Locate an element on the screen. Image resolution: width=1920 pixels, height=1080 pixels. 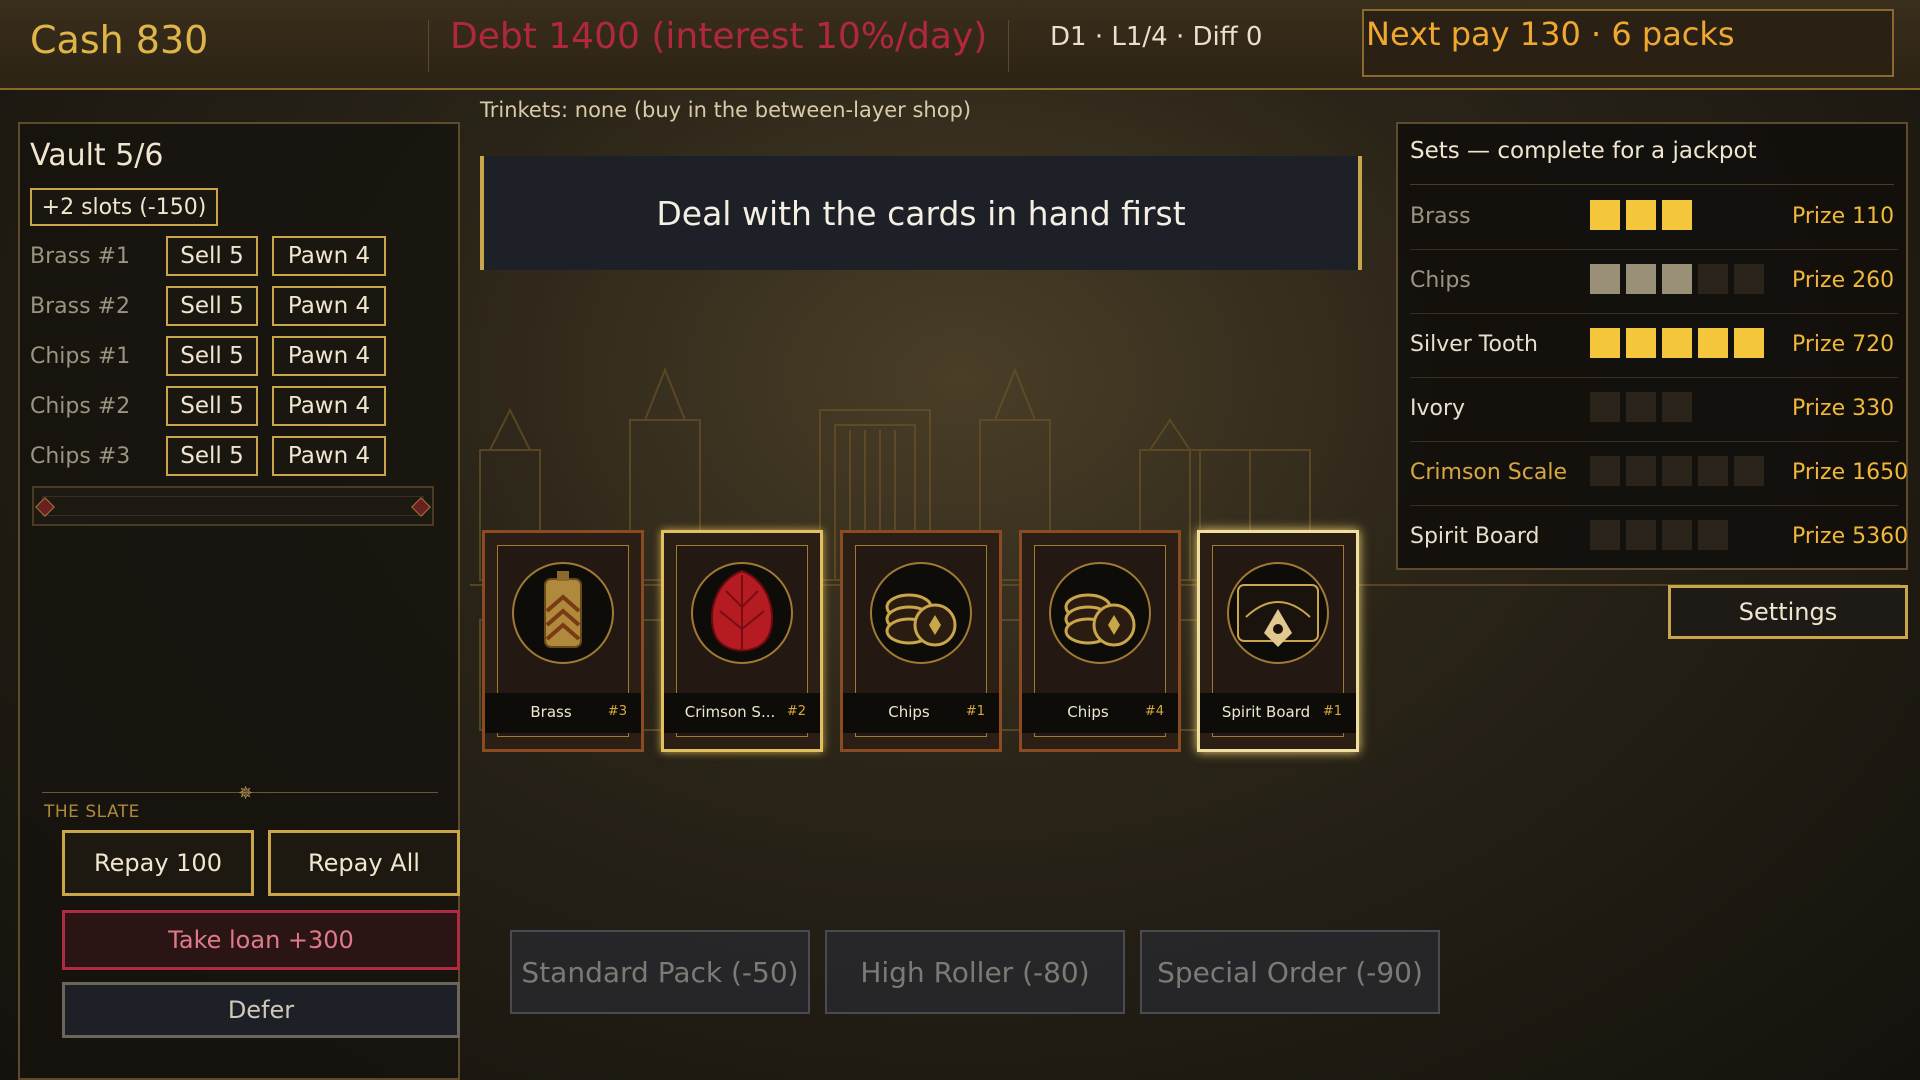
hand-card: Spirit Board #1 is located at coordinates (1278, 641).